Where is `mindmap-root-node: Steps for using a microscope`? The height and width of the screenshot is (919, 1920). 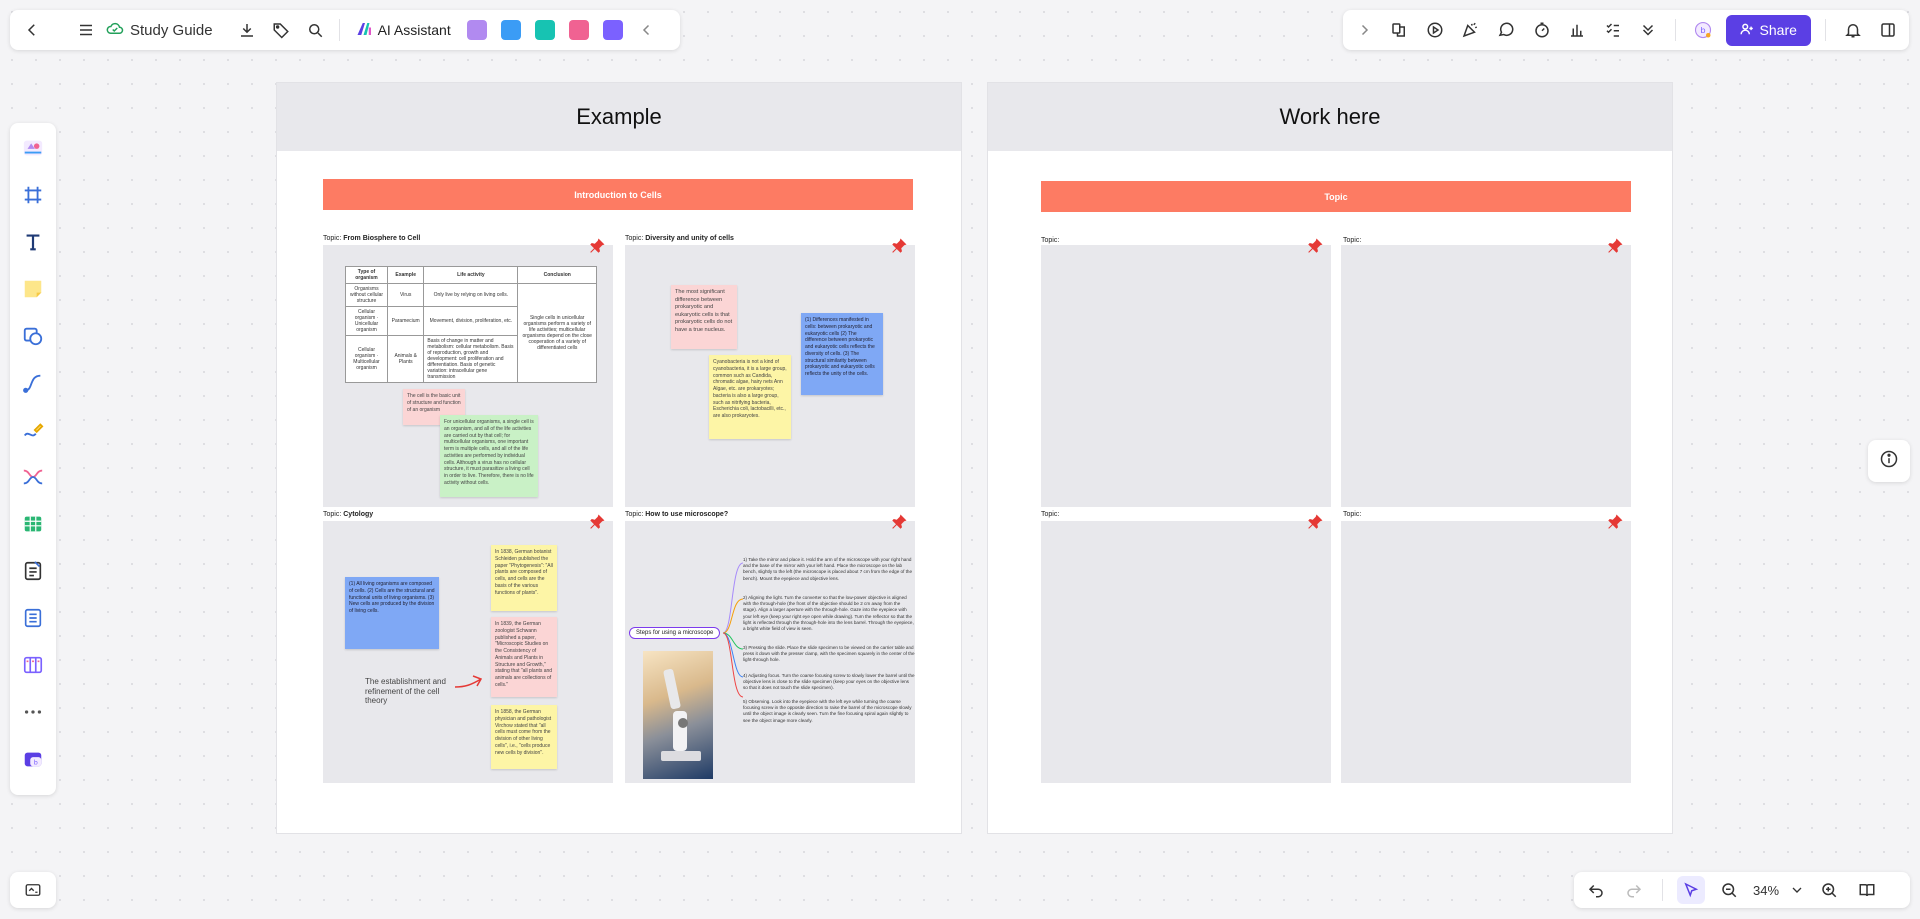
mindmap-root-node: Steps for using a microscope is located at coordinates (675, 633).